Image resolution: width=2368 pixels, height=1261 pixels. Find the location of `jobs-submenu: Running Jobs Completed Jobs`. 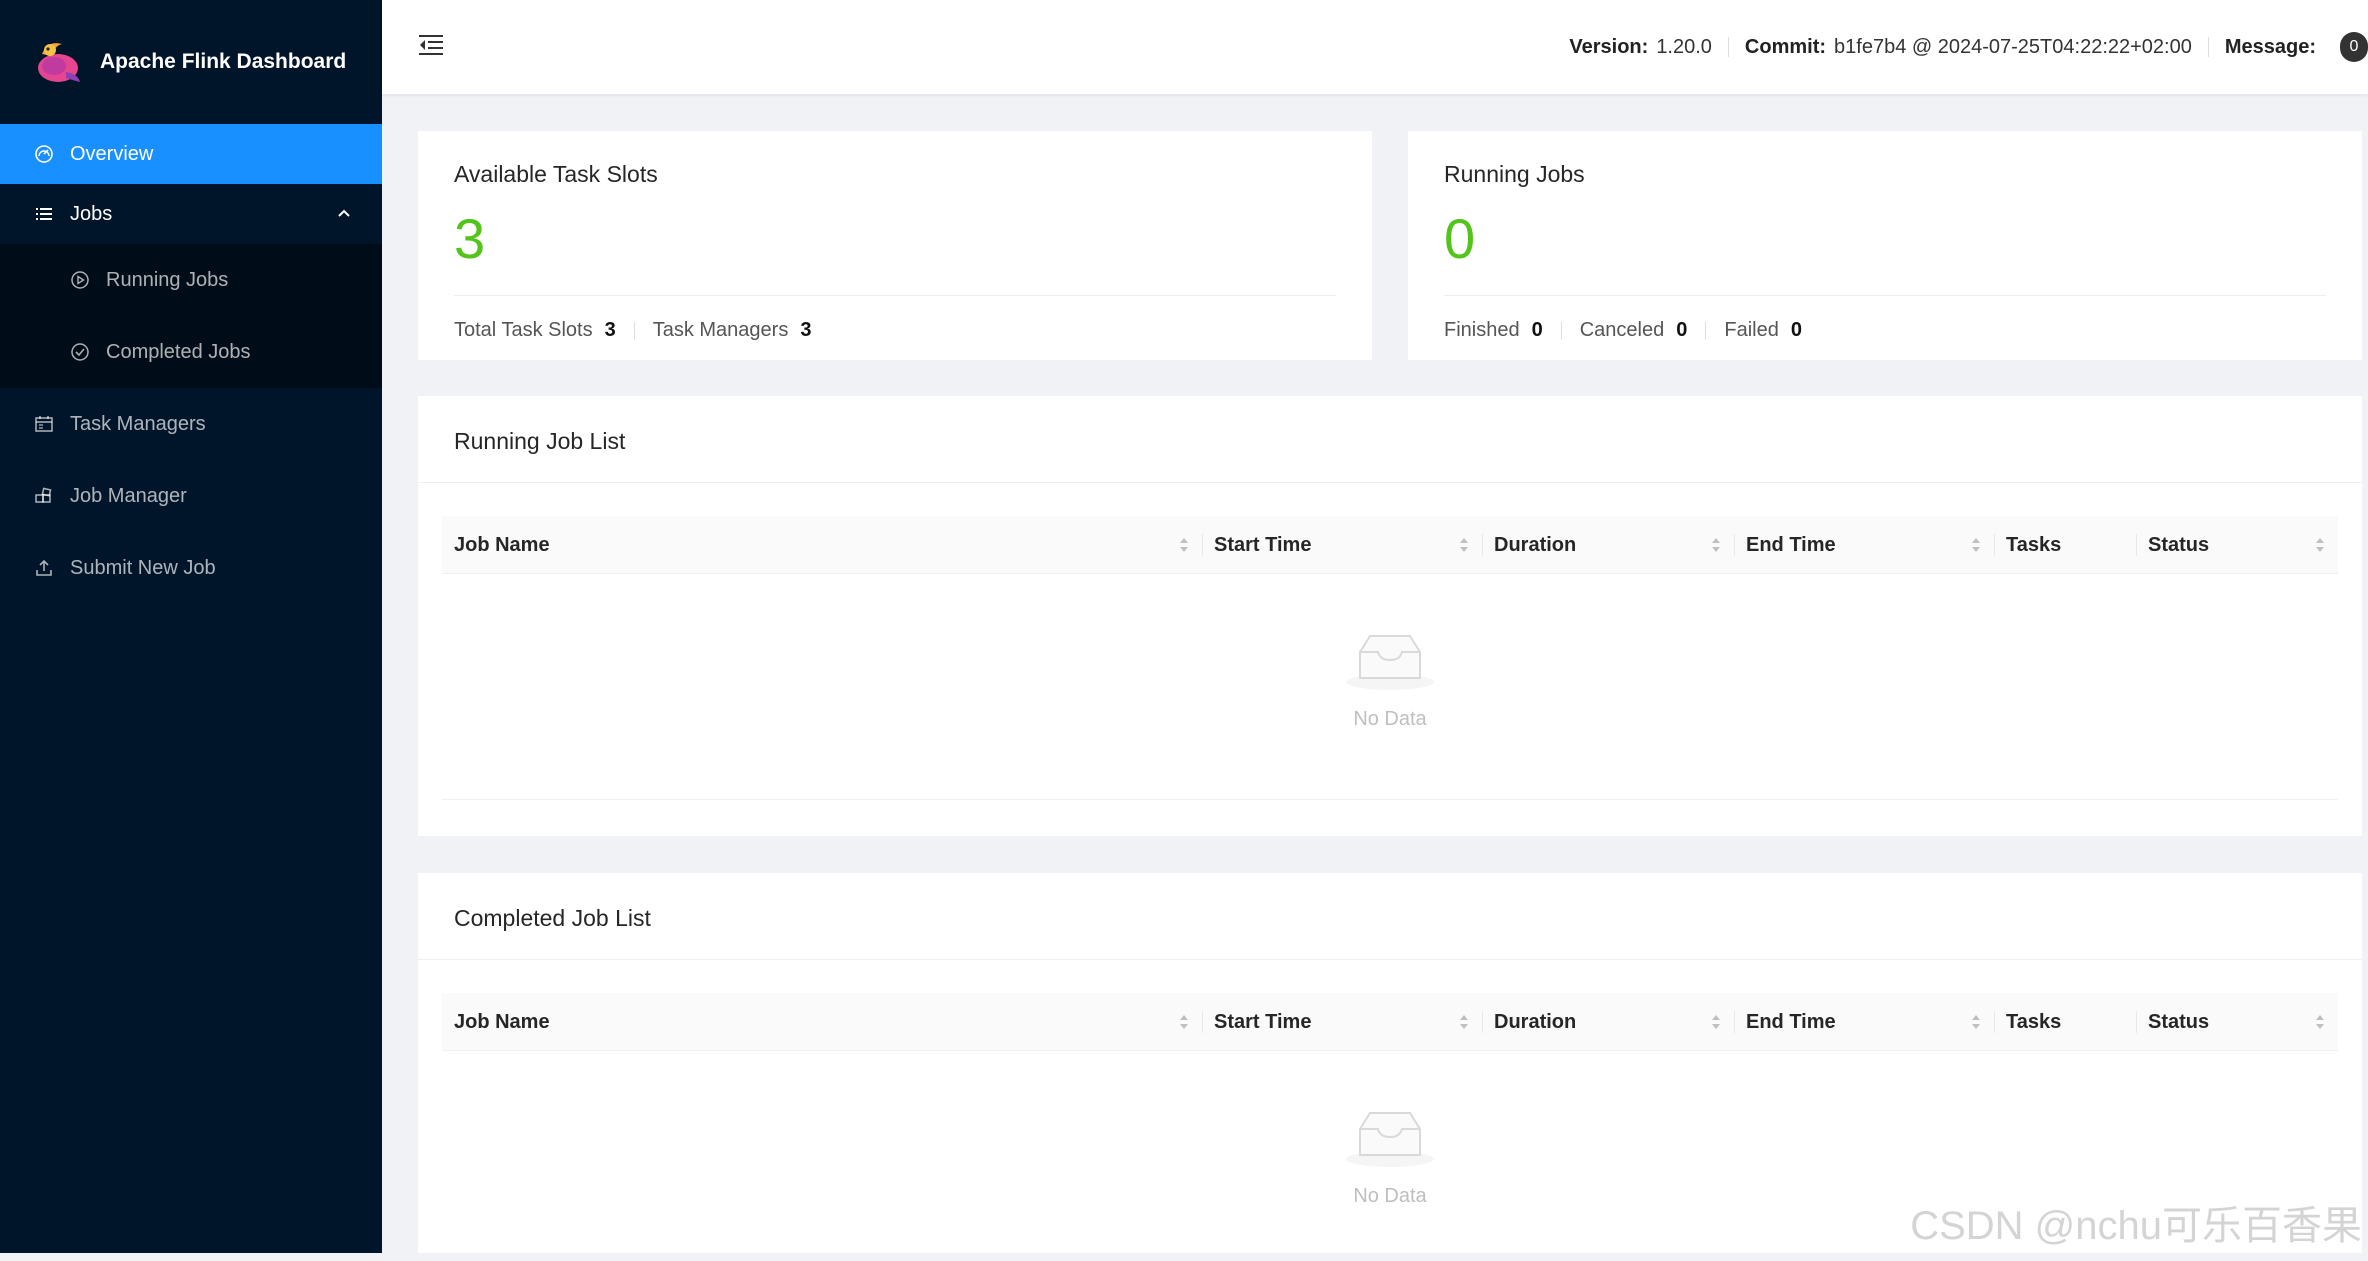

jobs-submenu: Running Jobs Completed Jobs is located at coordinates (191, 316).